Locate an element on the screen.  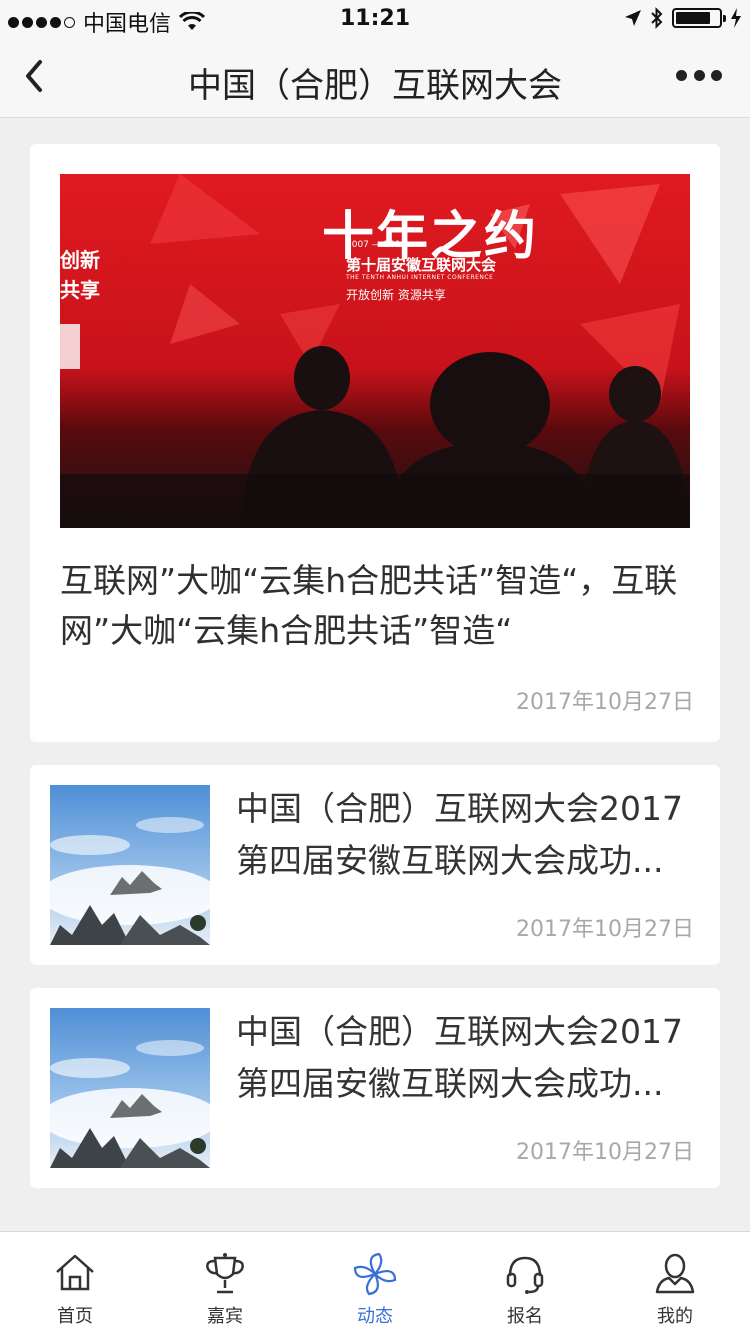
trophy-icon is located at coordinates (225, 1273).